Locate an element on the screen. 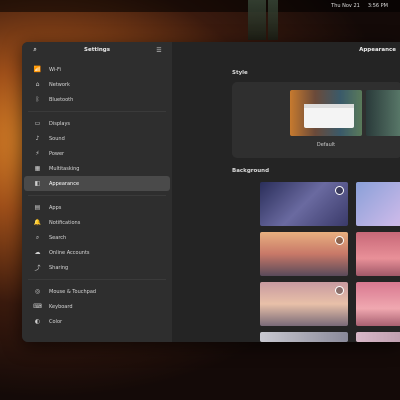 Image resolution: width=400 pixels, height=400 pixels. display-icon: ▭ is located at coordinates (37, 123).